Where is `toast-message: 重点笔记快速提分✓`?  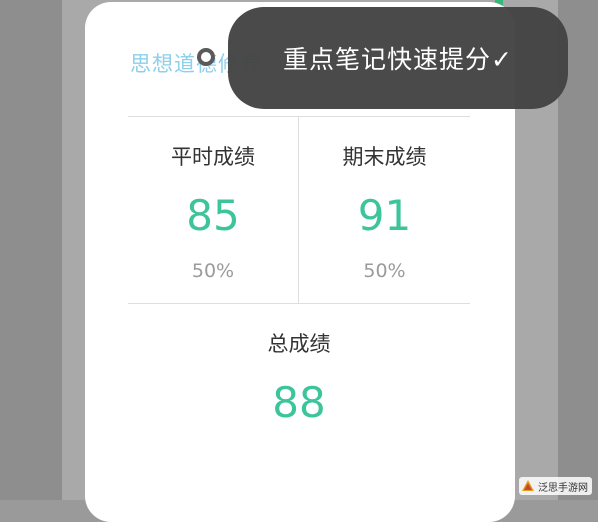
toast-message: 重点笔记快速提分✓ is located at coordinates (398, 59).